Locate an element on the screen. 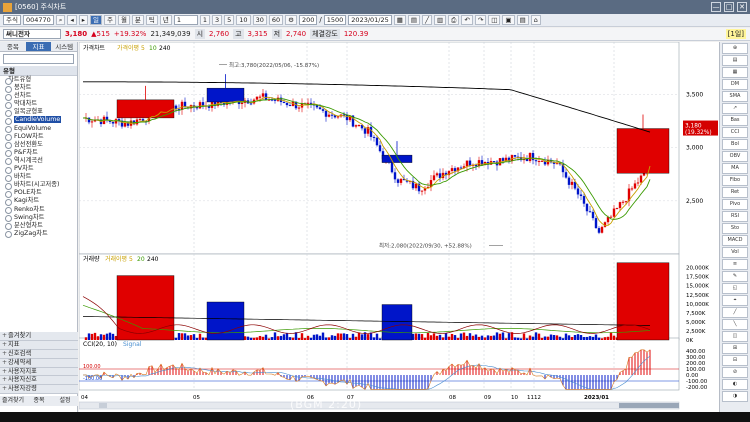  scroll-left-button is located at coordinates (103, 405).